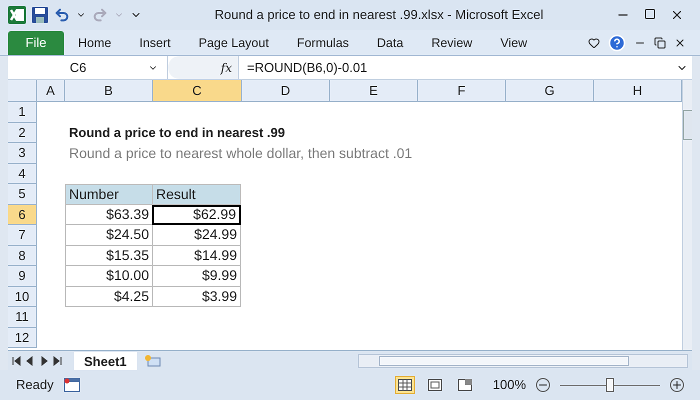 The width and height of the screenshot is (700, 400). What do you see at coordinates (677, 385) in the screenshot?
I see `zoom-in-icon` at bounding box center [677, 385].